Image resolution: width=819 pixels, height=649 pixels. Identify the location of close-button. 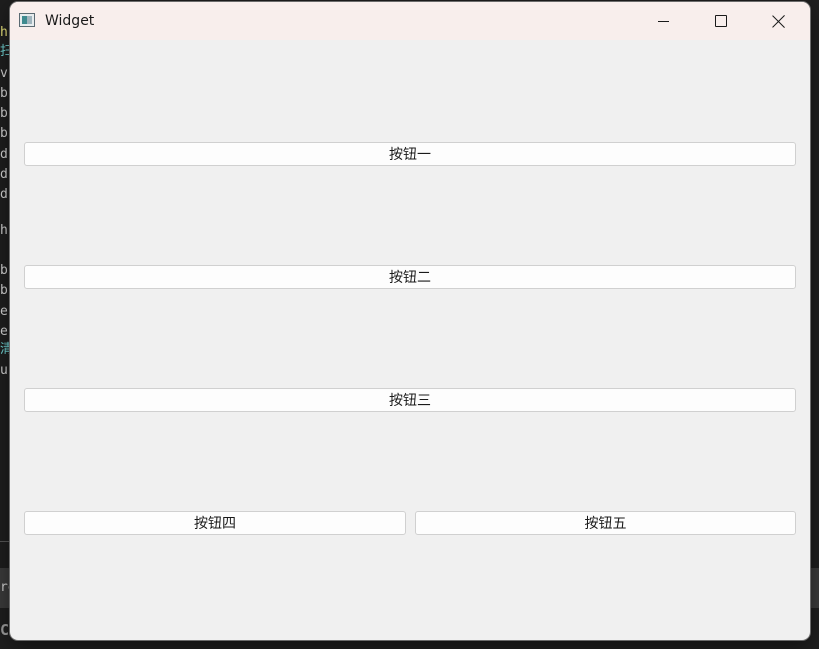
(779, 21).